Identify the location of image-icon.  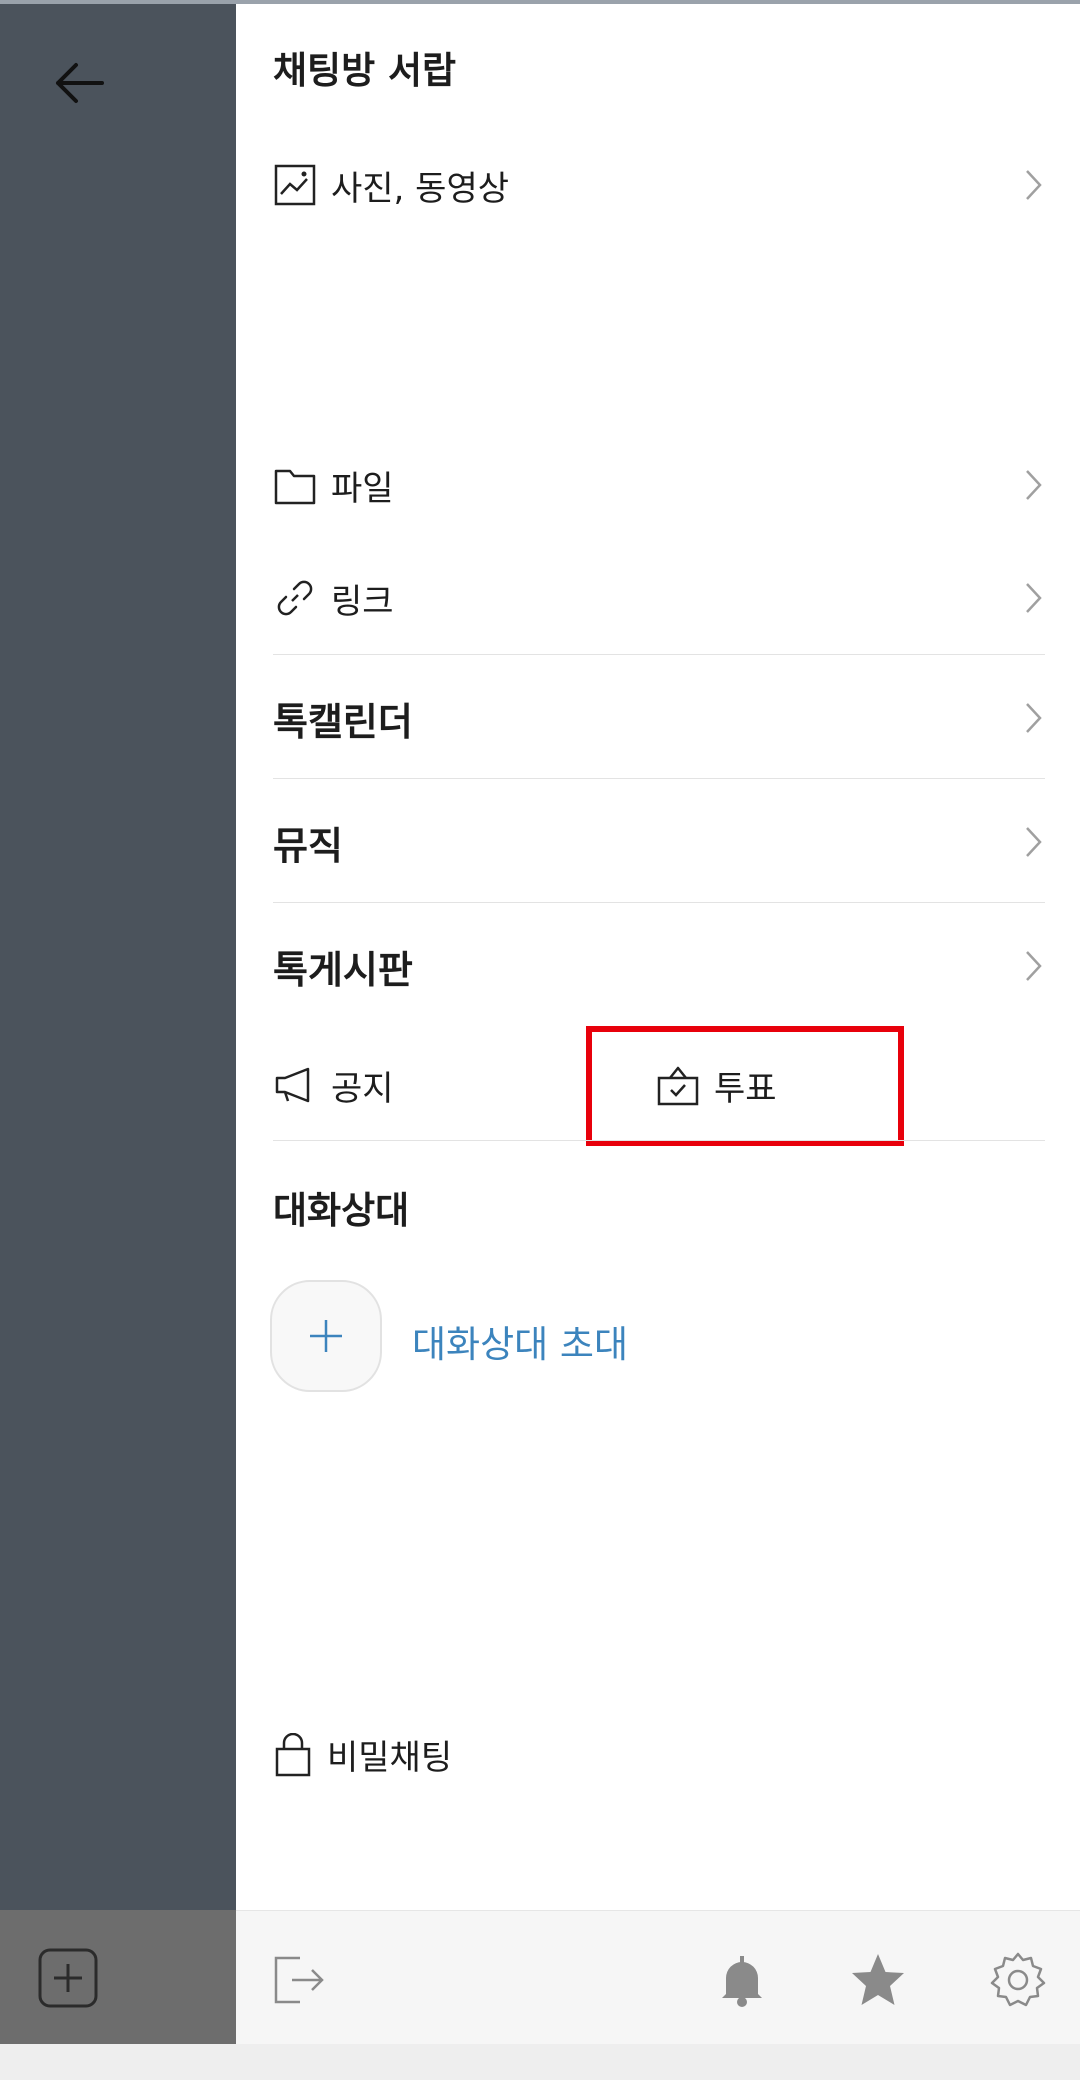
(295, 185).